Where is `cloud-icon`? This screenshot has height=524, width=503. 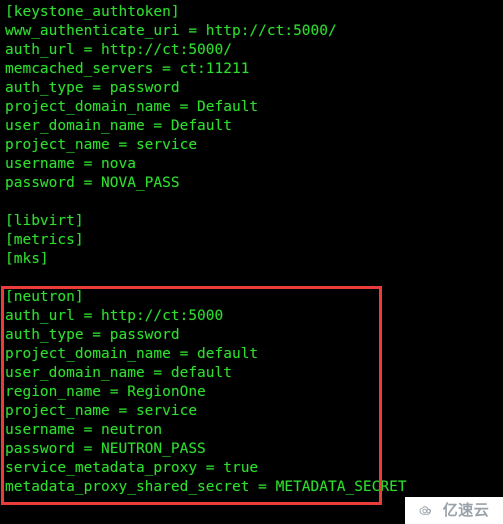 cloud-icon is located at coordinates (425, 510).